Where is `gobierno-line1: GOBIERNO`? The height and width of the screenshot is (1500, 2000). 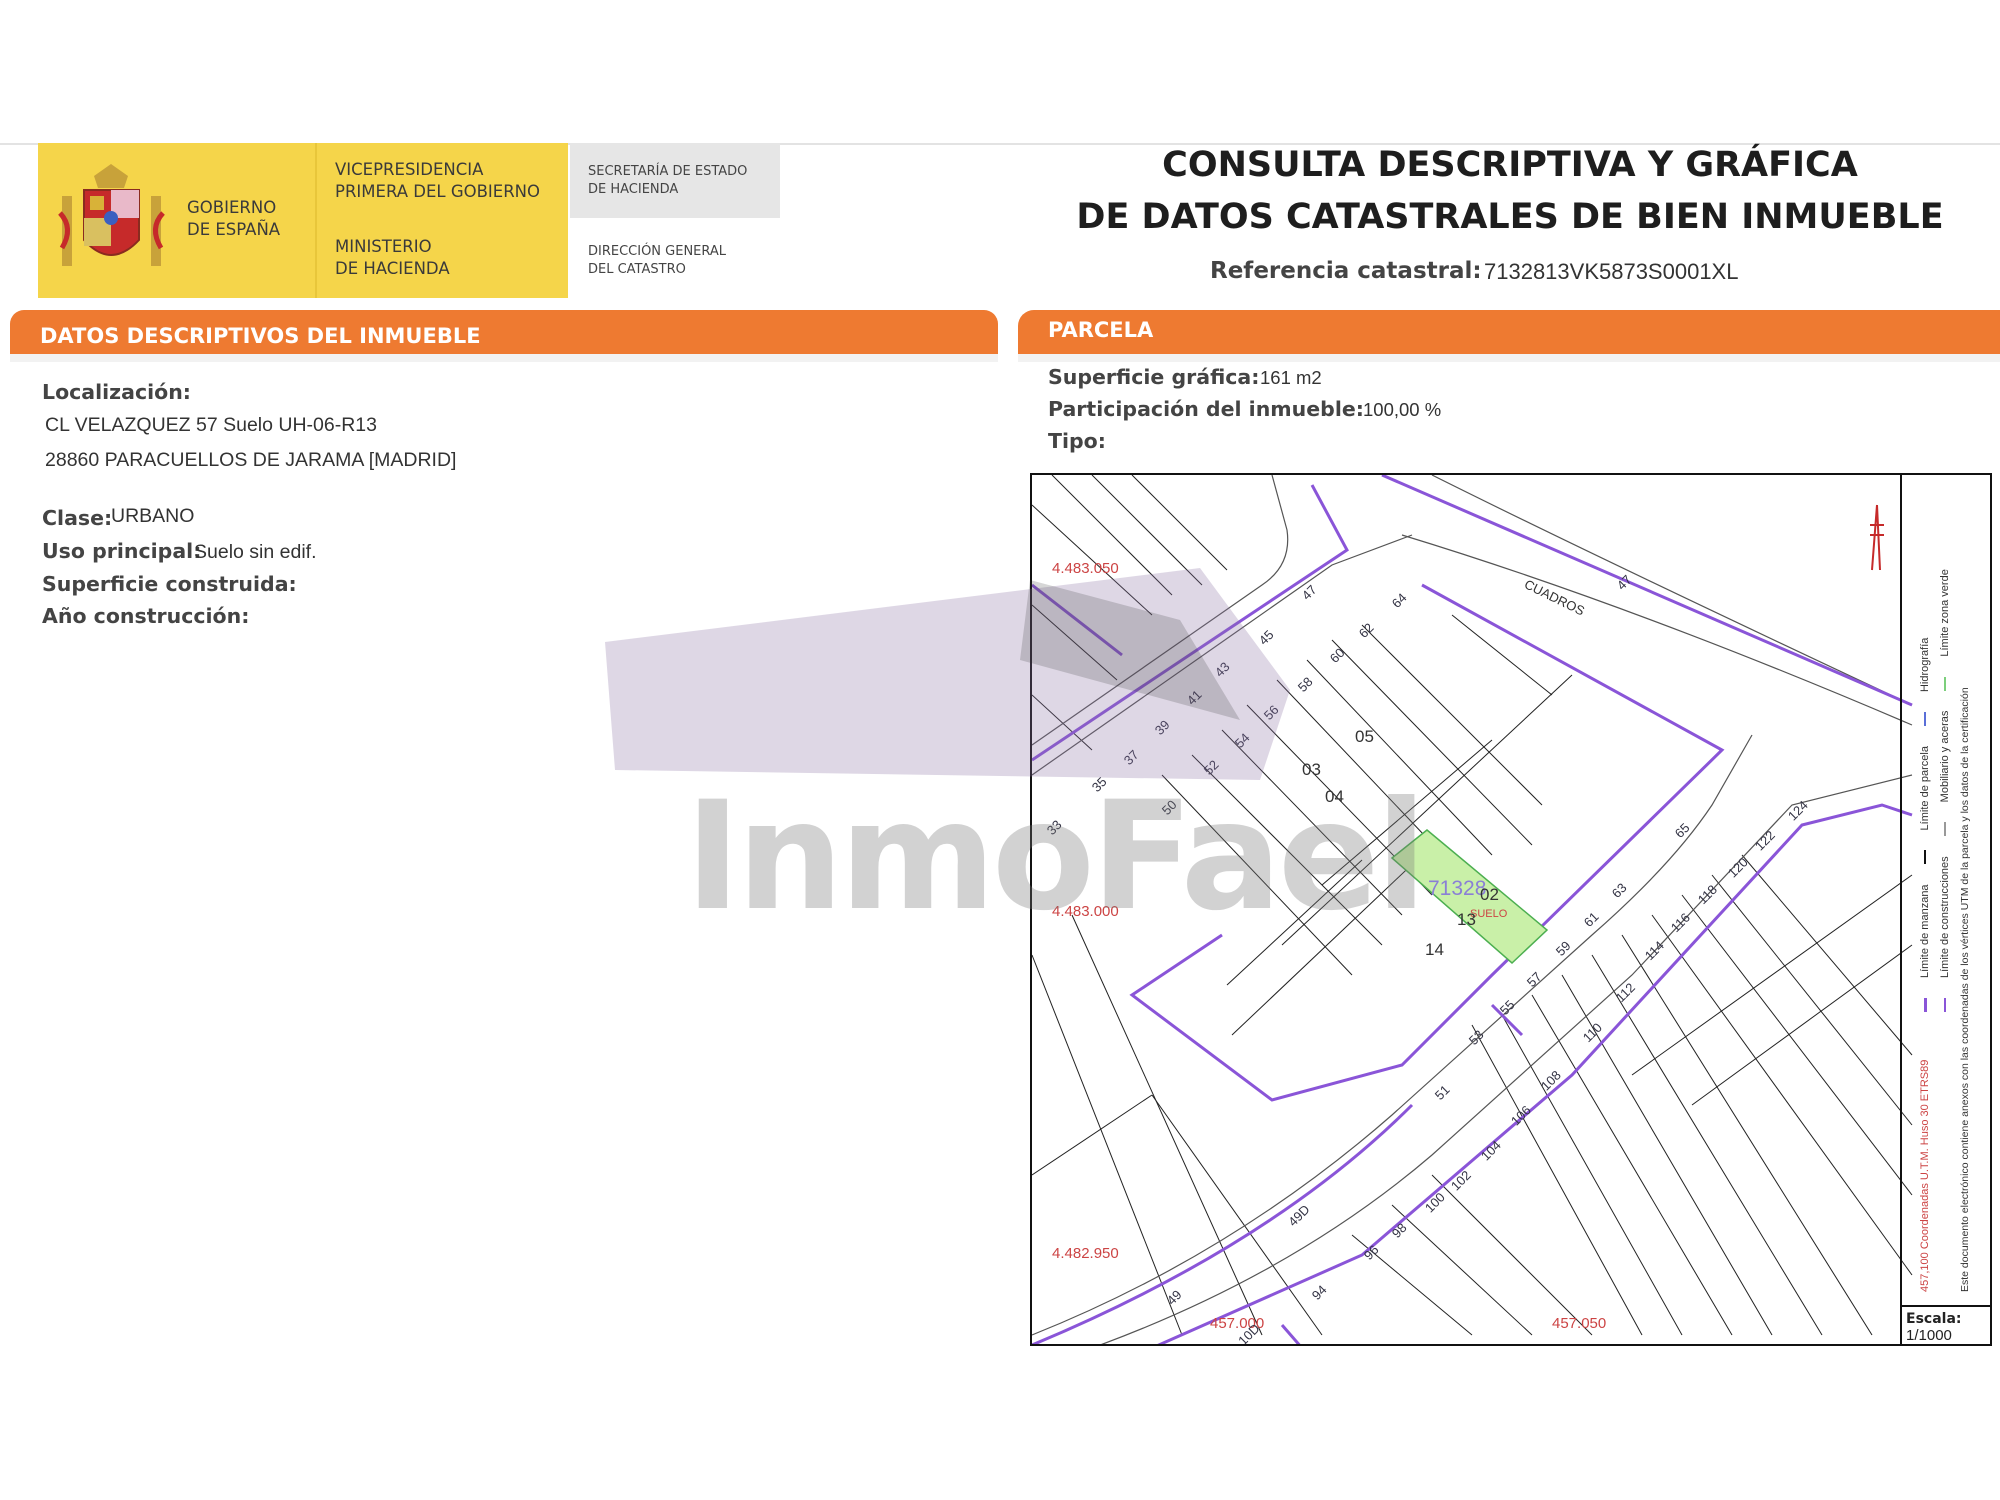
gobierno-line1: GOBIERNO is located at coordinates (232, 207).